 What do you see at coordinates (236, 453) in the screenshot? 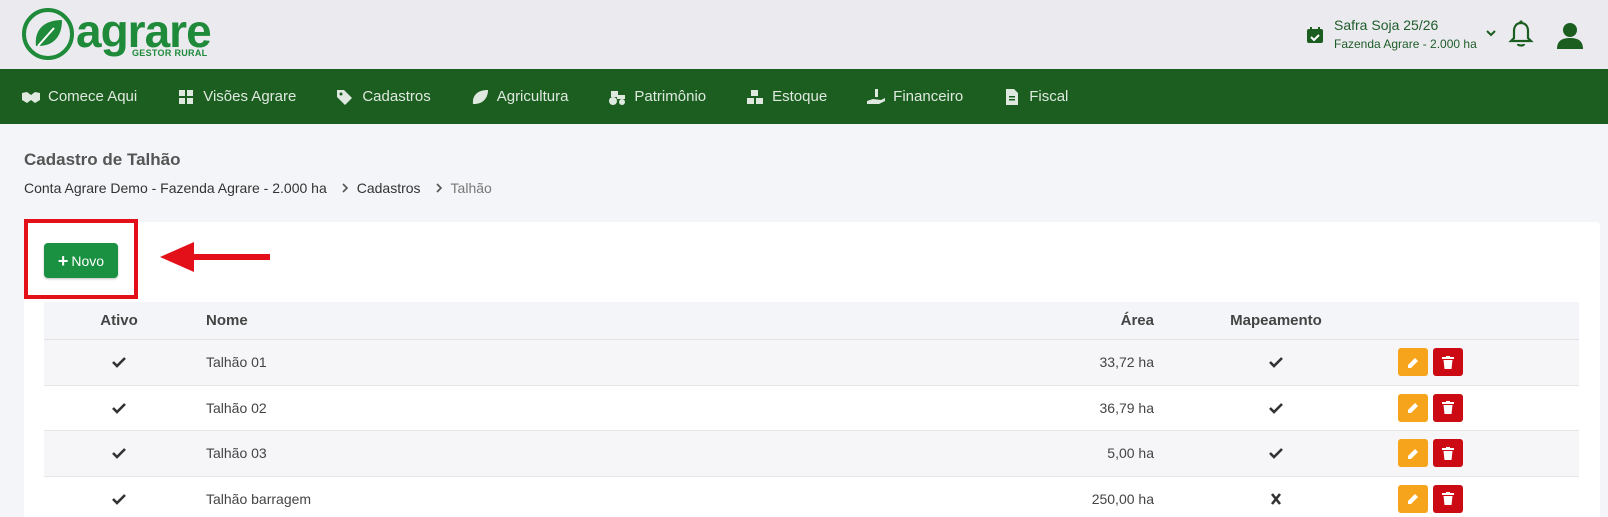
I see `row-nome: Talhão 03` at bounding box center [236, 453].